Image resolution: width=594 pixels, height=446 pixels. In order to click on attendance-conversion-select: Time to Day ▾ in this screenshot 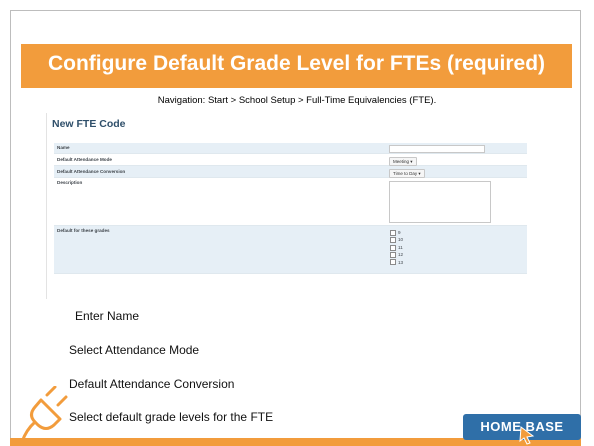, I will do `click(407, 173)`.